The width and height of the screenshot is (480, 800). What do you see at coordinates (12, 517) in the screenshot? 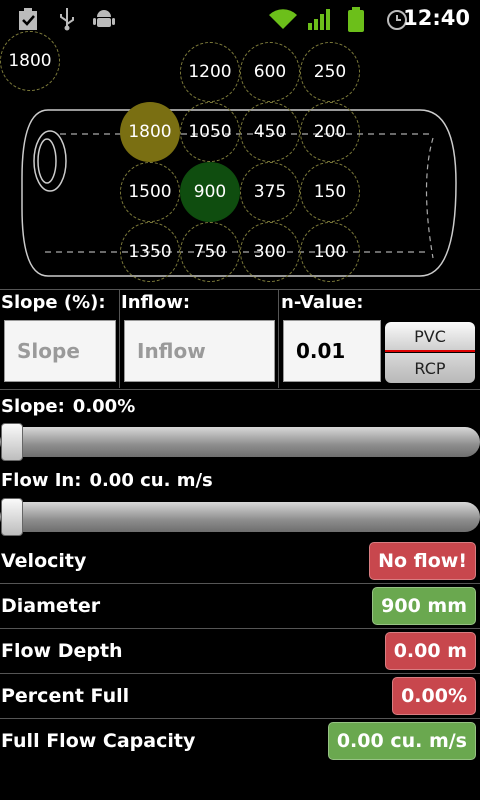
I see `flow-slider-thumb` at bounding box center [12, 517].